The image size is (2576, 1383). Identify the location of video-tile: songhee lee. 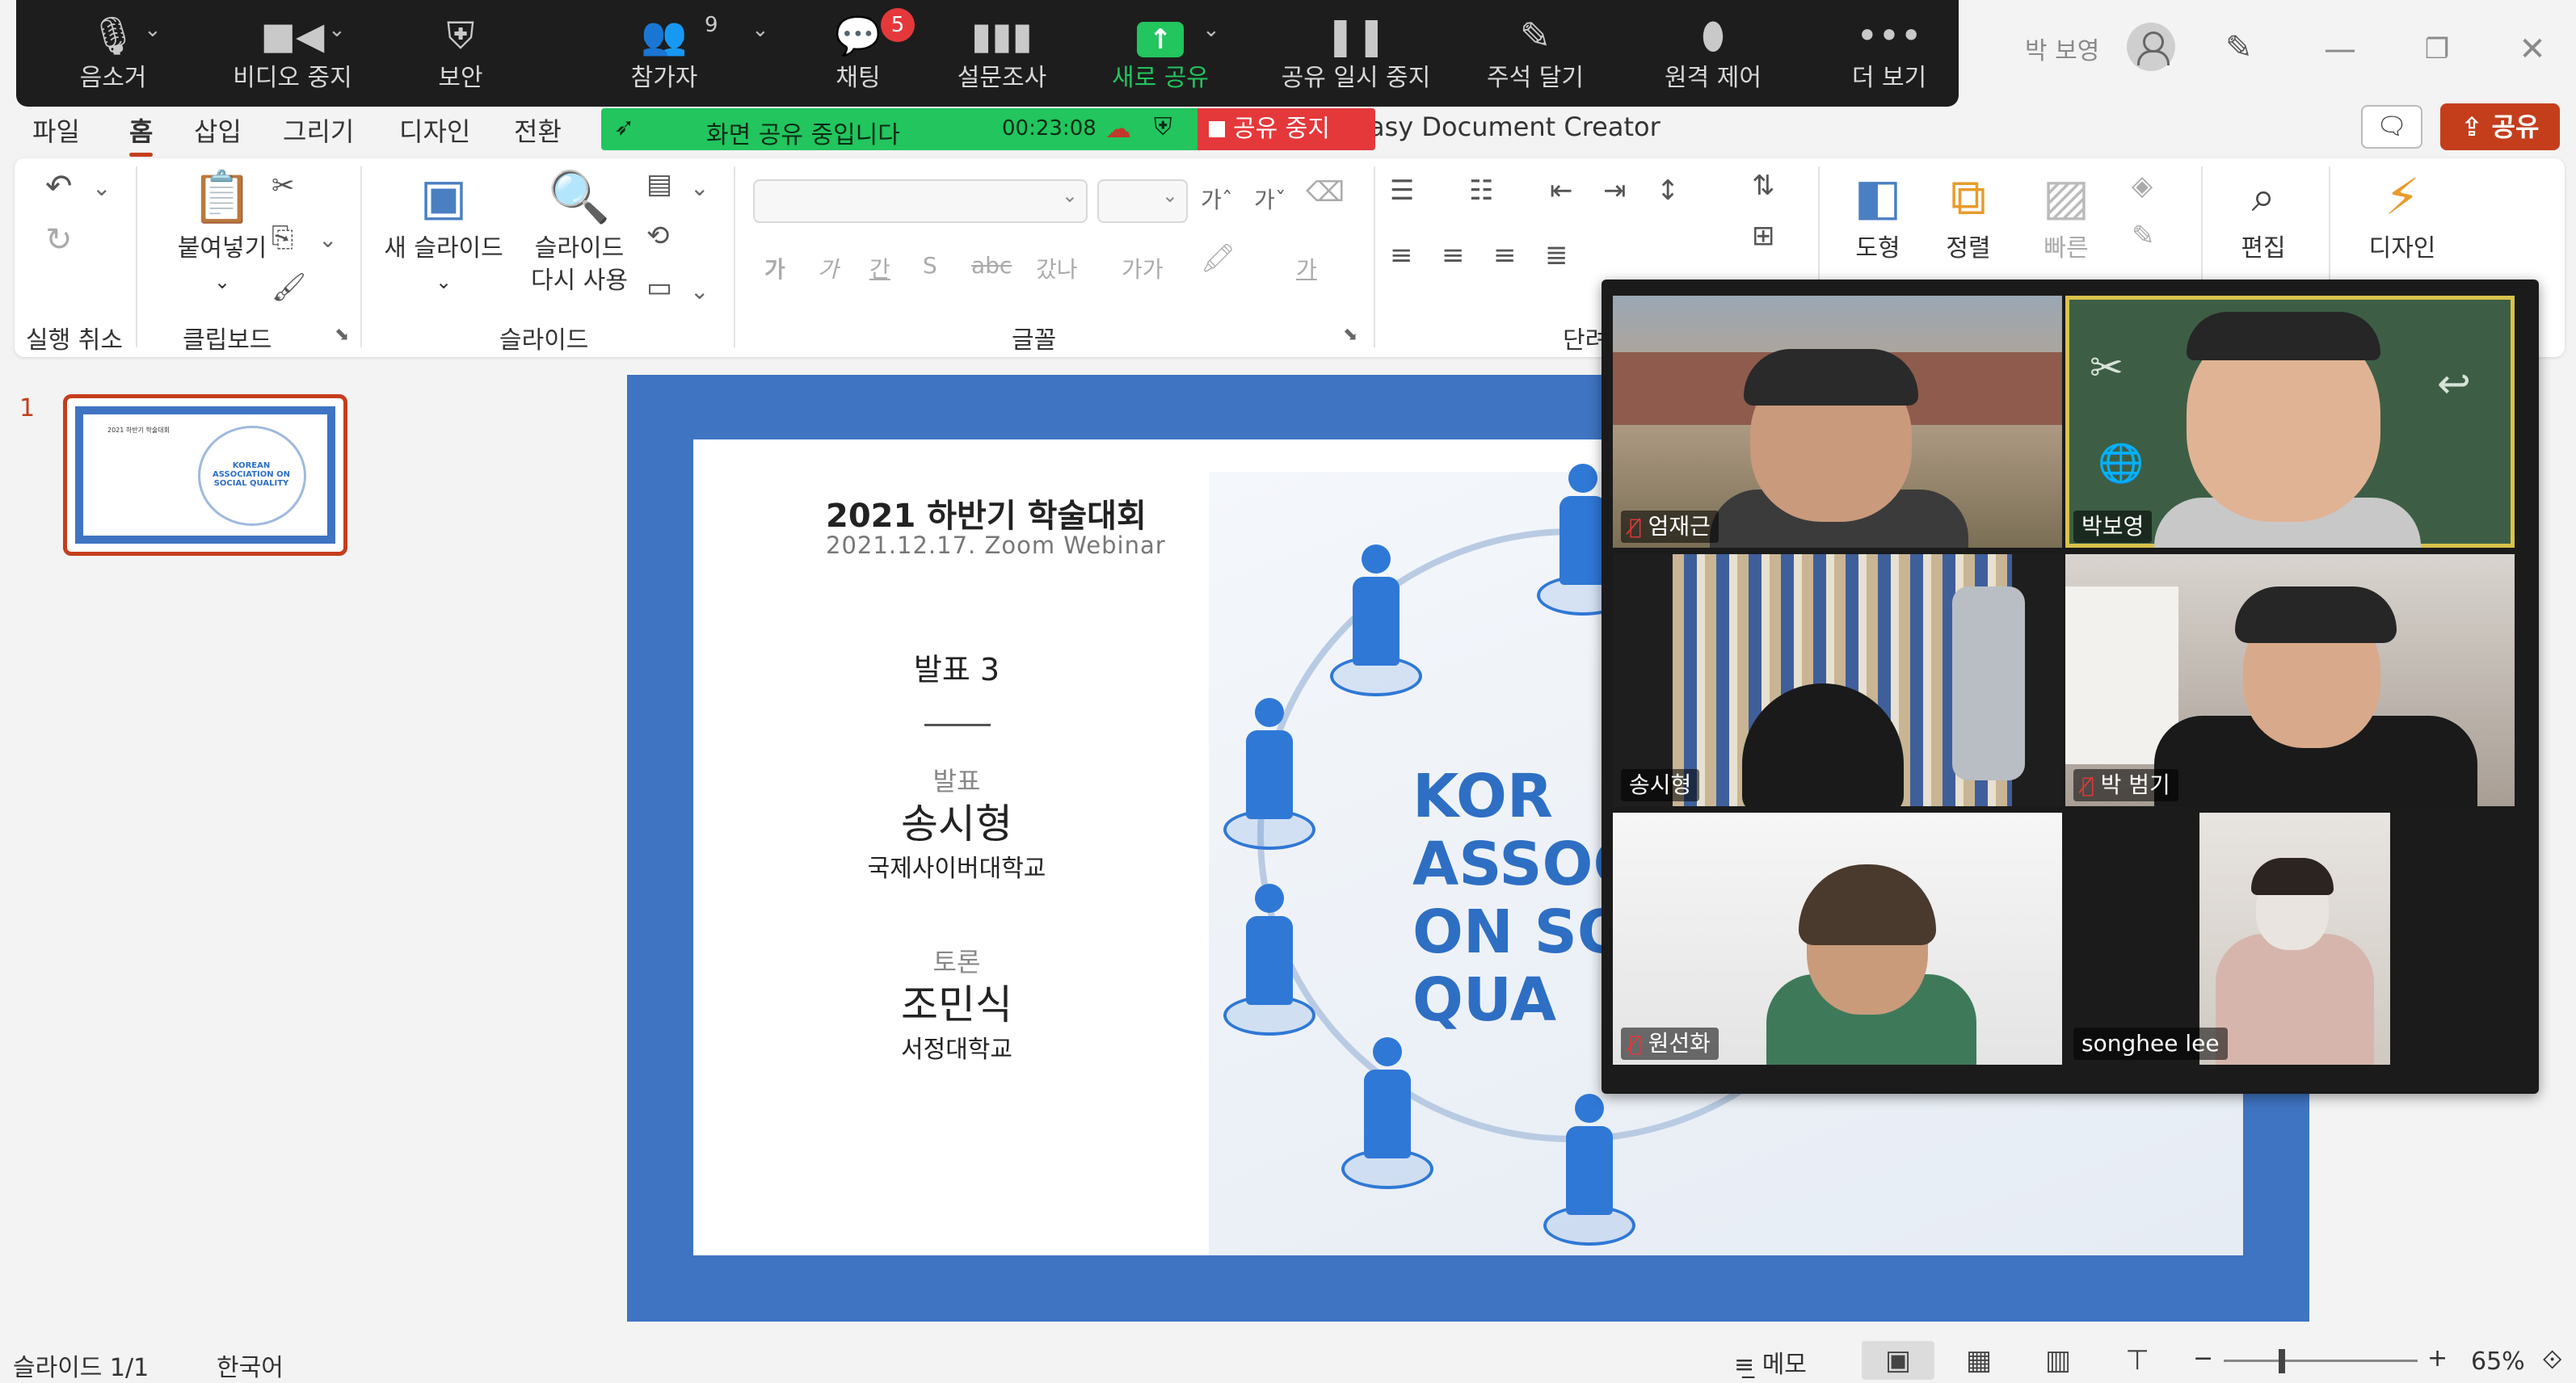
(2290, 939).